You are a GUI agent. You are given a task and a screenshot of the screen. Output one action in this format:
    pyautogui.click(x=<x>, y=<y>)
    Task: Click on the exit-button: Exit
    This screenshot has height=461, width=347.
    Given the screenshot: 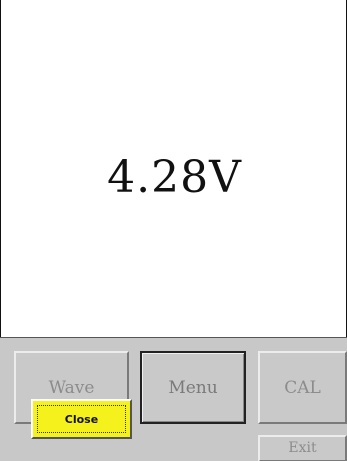 What is the action you would take?
    pyautogui.click(x=302, y=448)
    